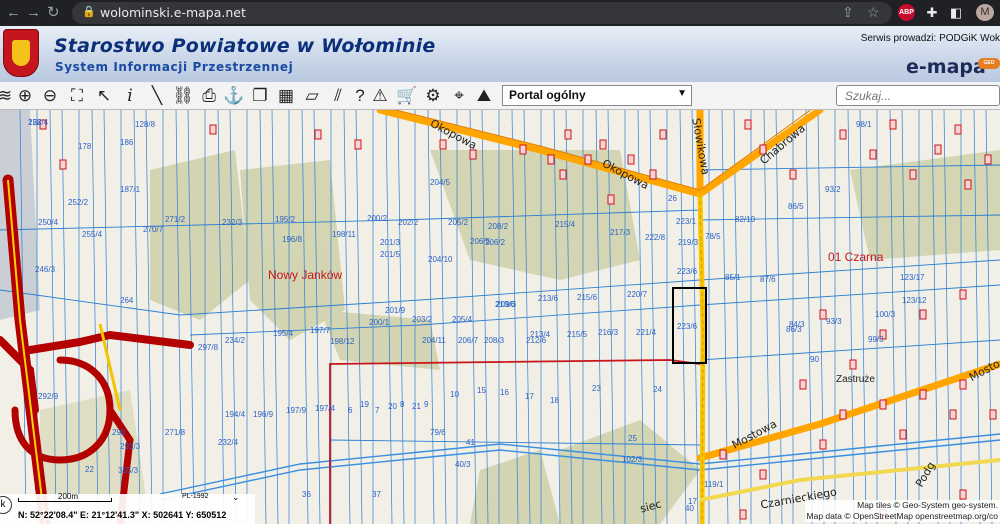  What do you see at coordinates (232, 222) in the screenshot?
I see `parcel-label: 232/3` at bounding box center [232, 222].